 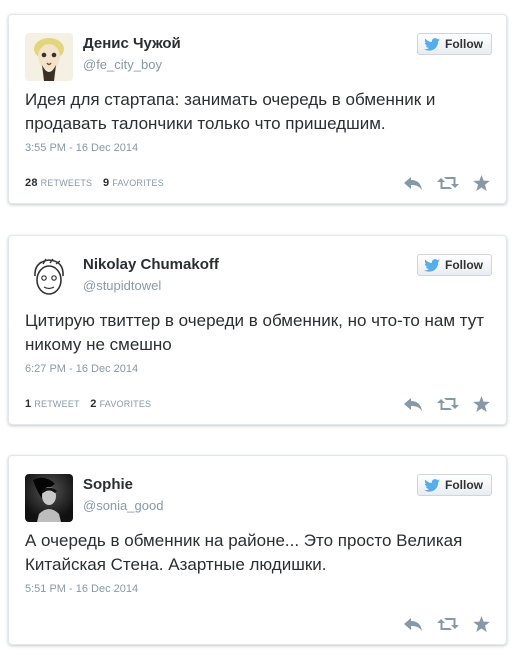 What do you see at coordinates (88, 404) in the screenshot?
I see `tweet-stats: 1 RETWEET 2 FAVORITES` at bounding box center [88, 404].